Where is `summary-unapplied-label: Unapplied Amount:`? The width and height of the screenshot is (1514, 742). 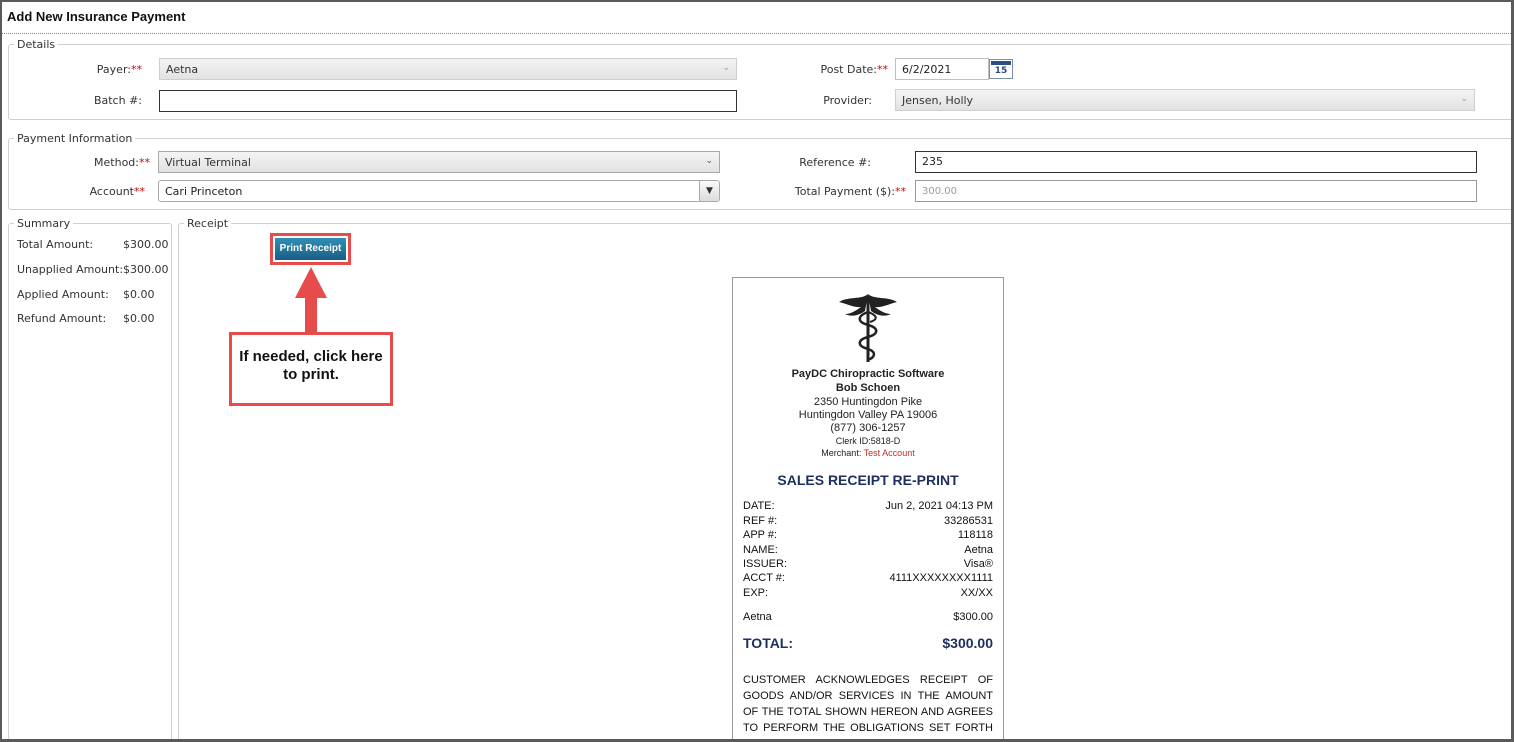 summary-unapplied-label: Unapplied Amount: is located at coordinates (70, 269).